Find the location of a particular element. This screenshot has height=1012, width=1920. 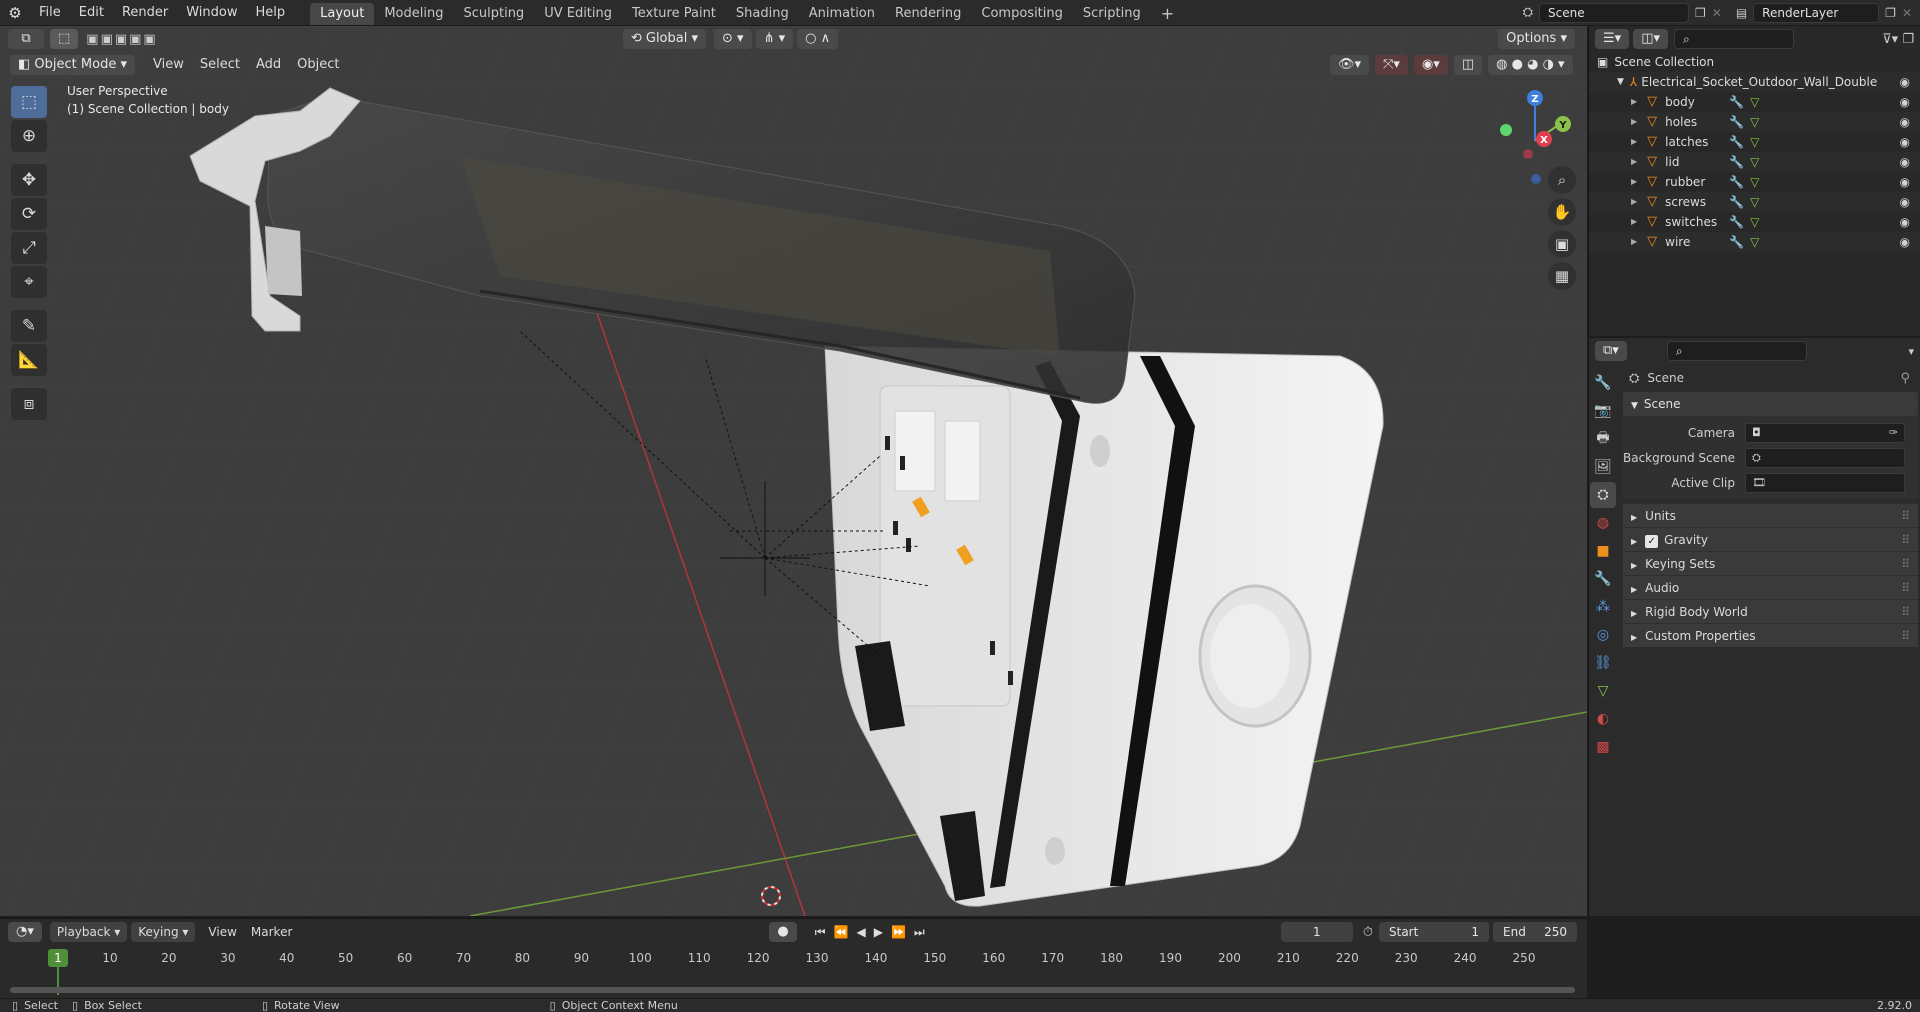

timeline-view-menu: View is located at coordinates (222, 932).